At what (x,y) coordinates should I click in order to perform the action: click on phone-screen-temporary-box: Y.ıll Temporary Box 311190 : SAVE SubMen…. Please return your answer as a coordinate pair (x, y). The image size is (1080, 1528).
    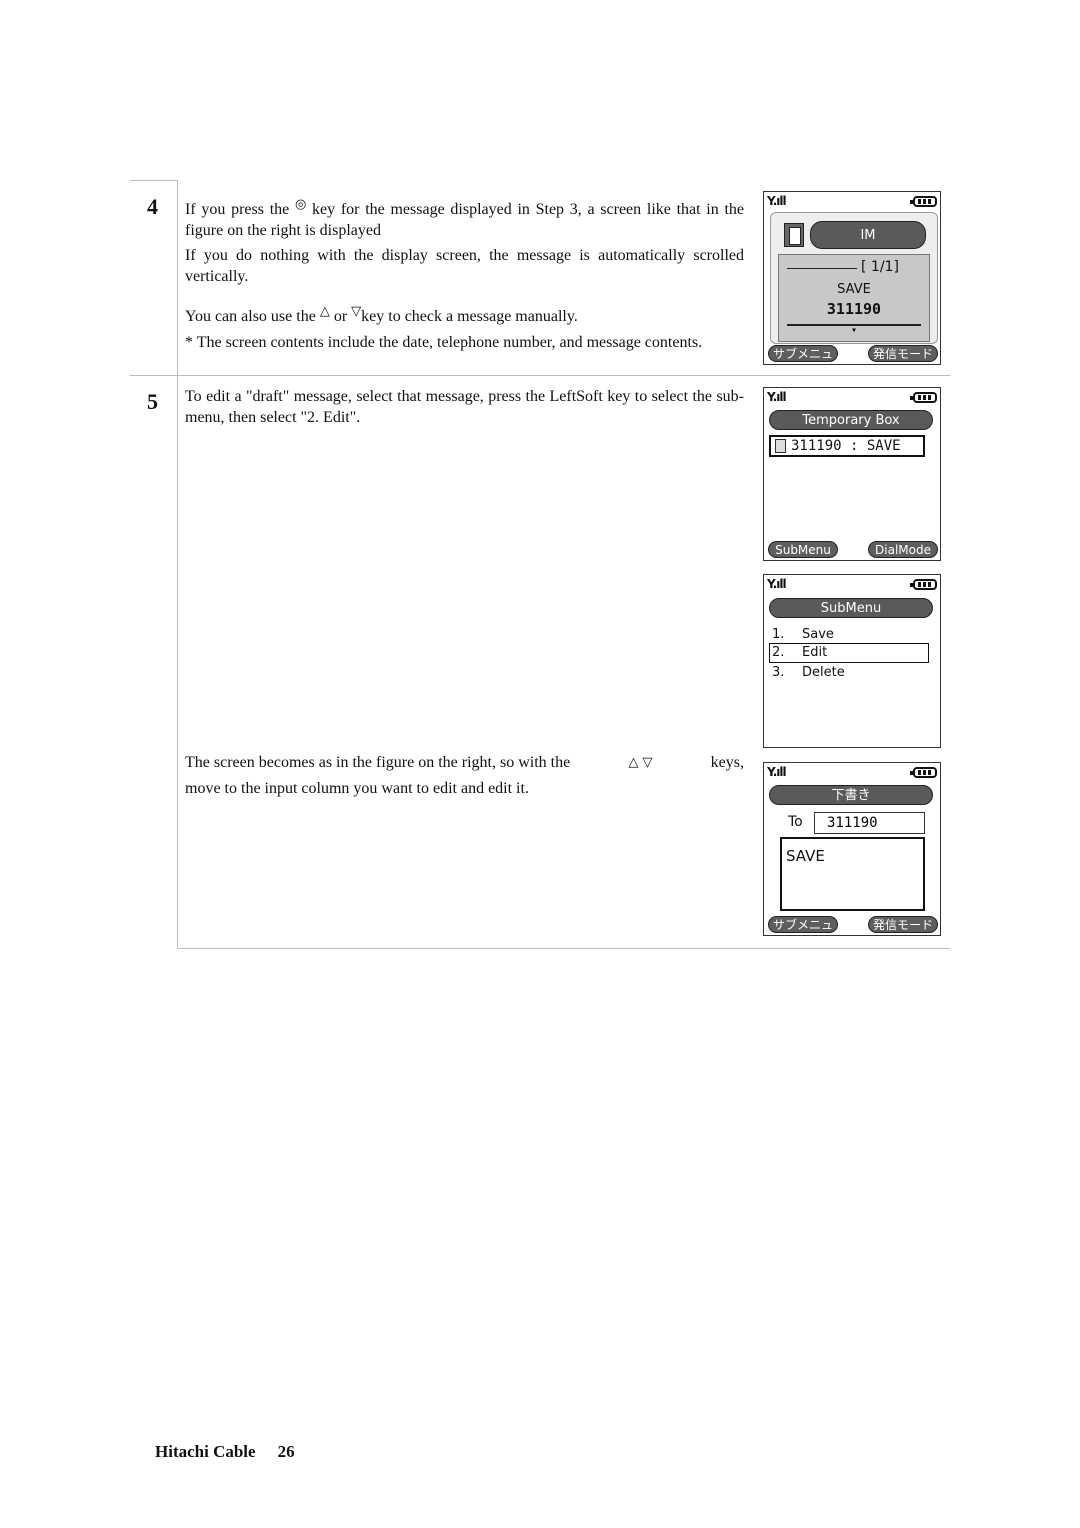
    Looking at the image, I should click on (852, 474).